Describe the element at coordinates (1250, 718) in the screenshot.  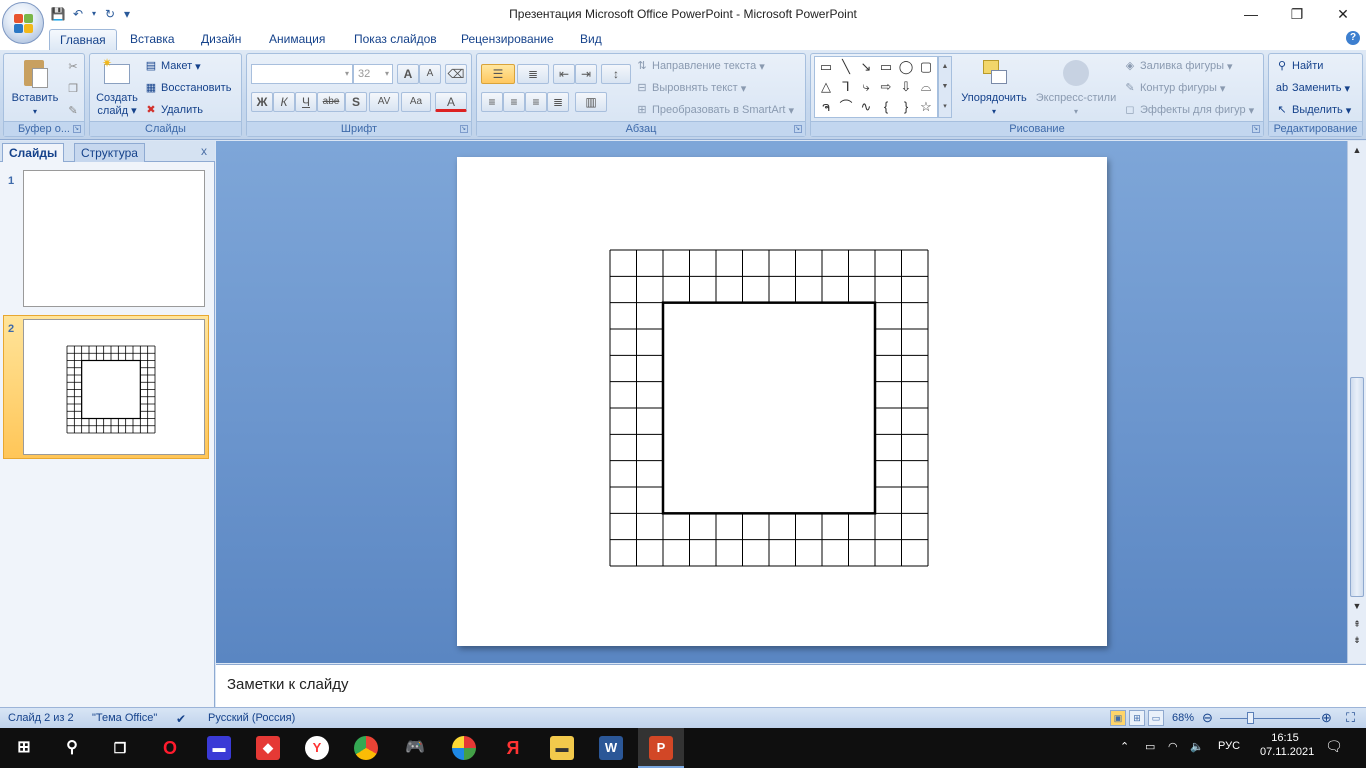
I see `zoom-slider-thumb` at that location.